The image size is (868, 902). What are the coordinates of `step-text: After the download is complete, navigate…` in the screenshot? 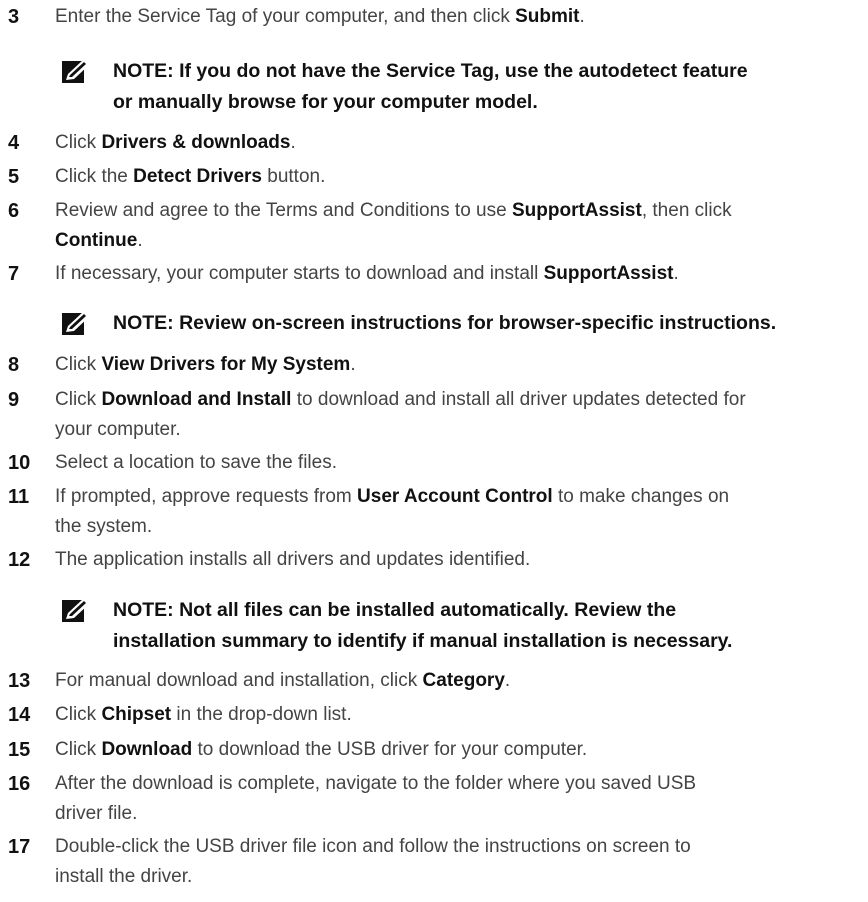 It's located at (455, 799).